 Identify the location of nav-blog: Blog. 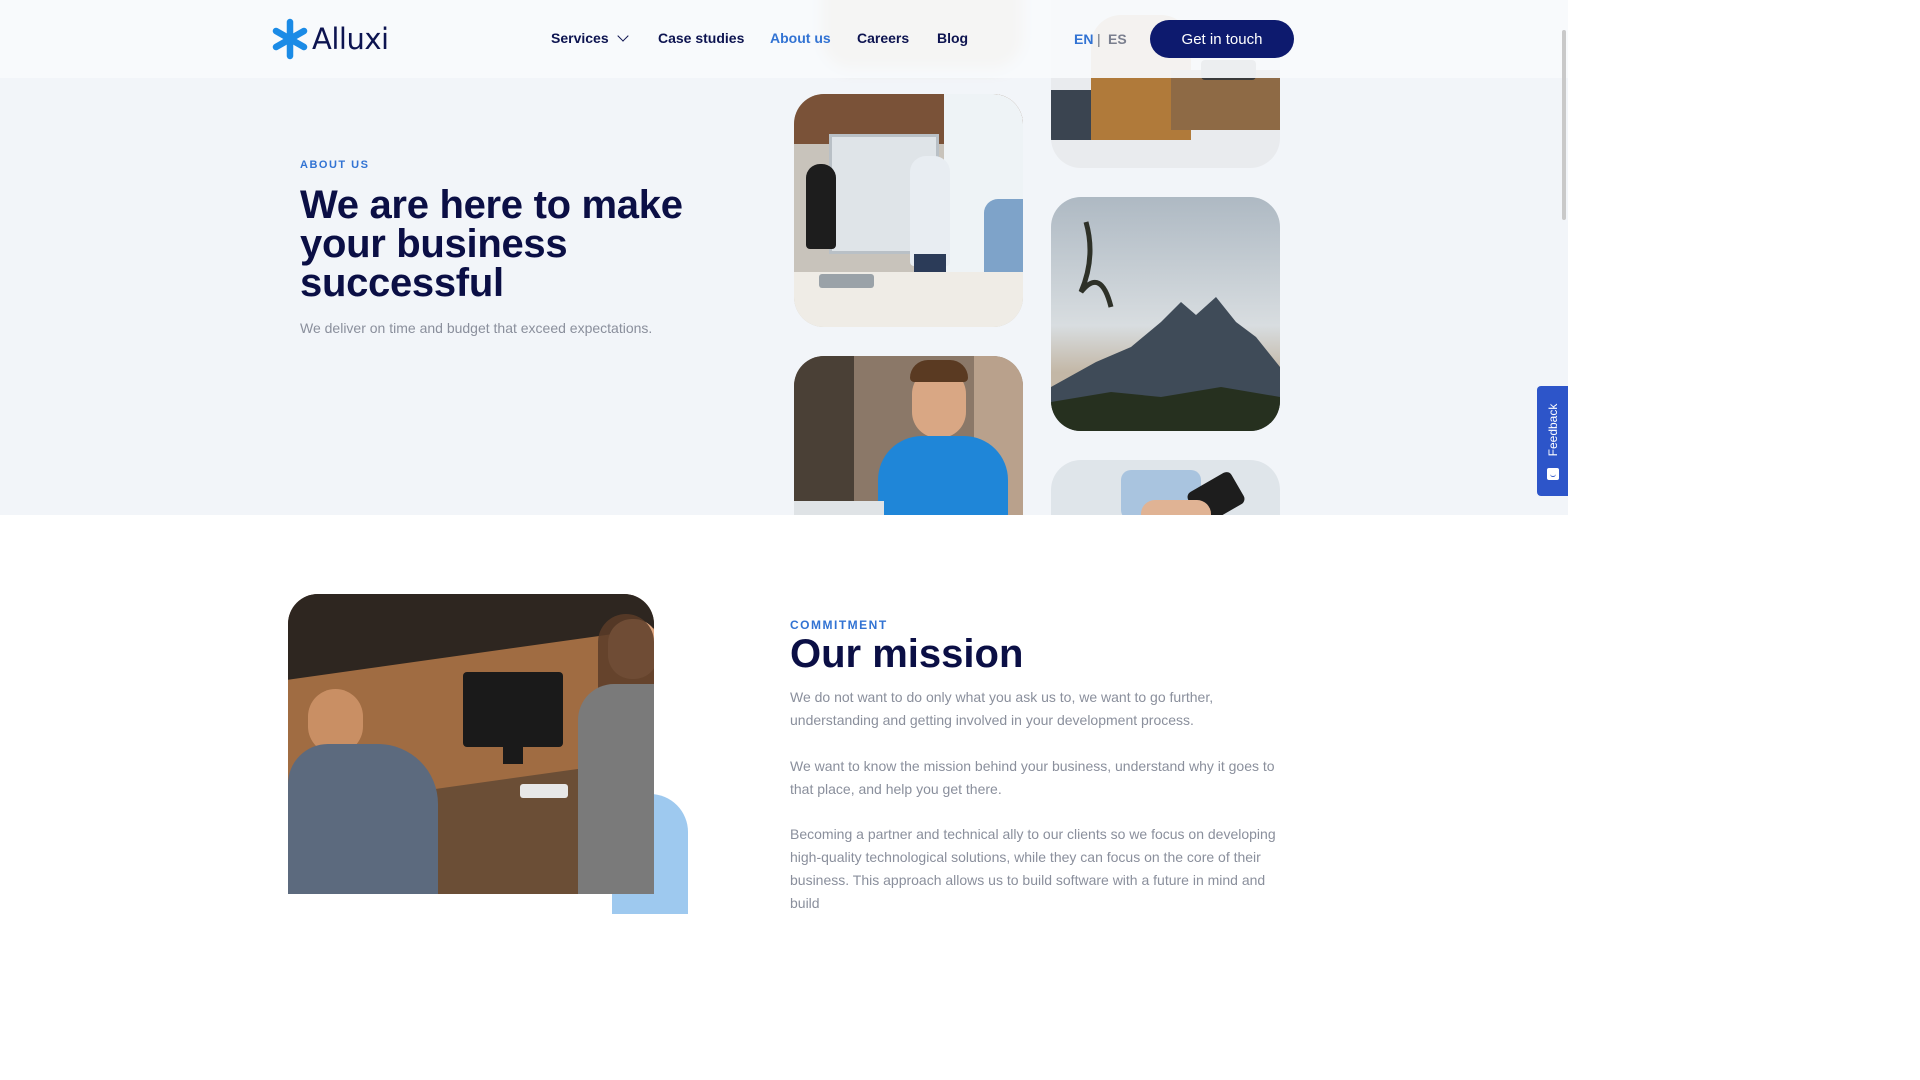
(952, 40).